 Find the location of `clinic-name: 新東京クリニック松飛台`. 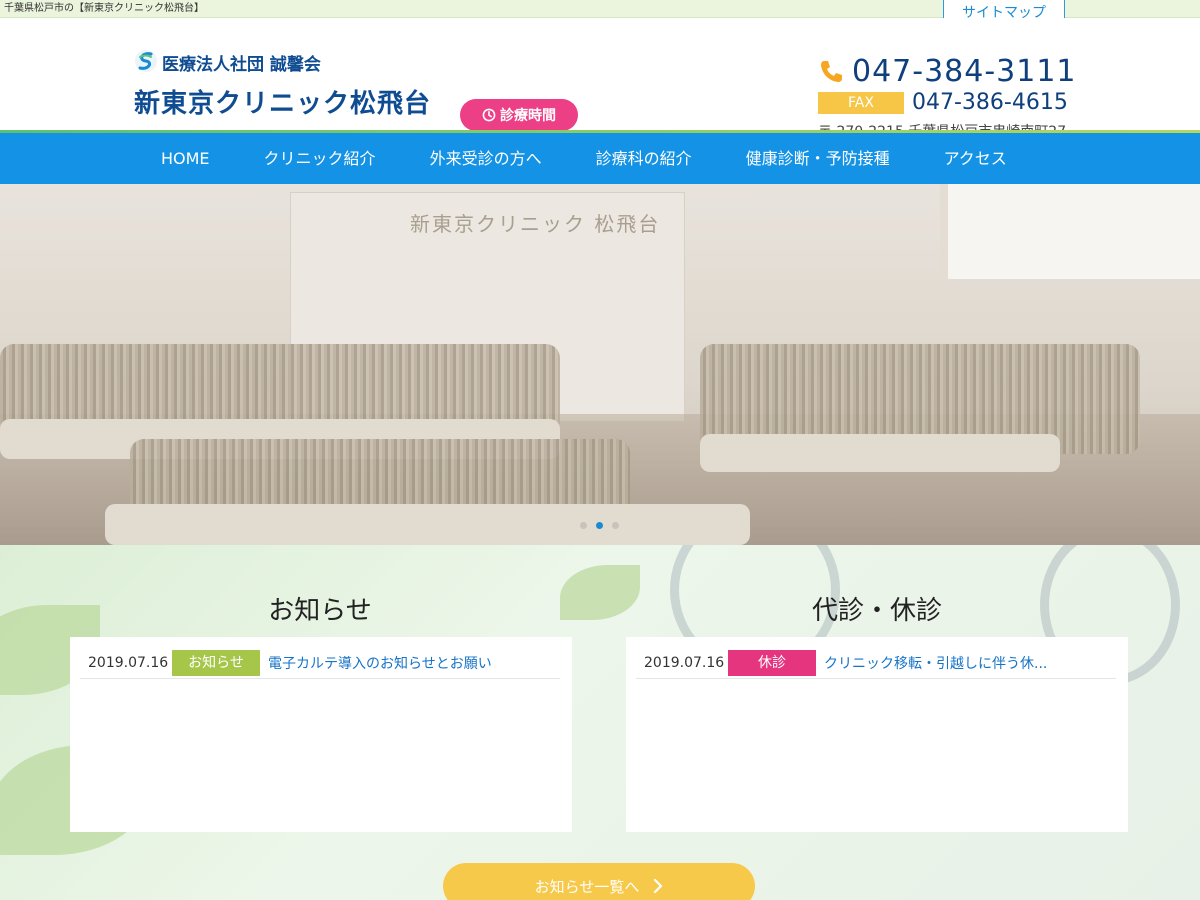

clinic-name: 新東京クリニック松飛台 is located at coordinates (282, 101).